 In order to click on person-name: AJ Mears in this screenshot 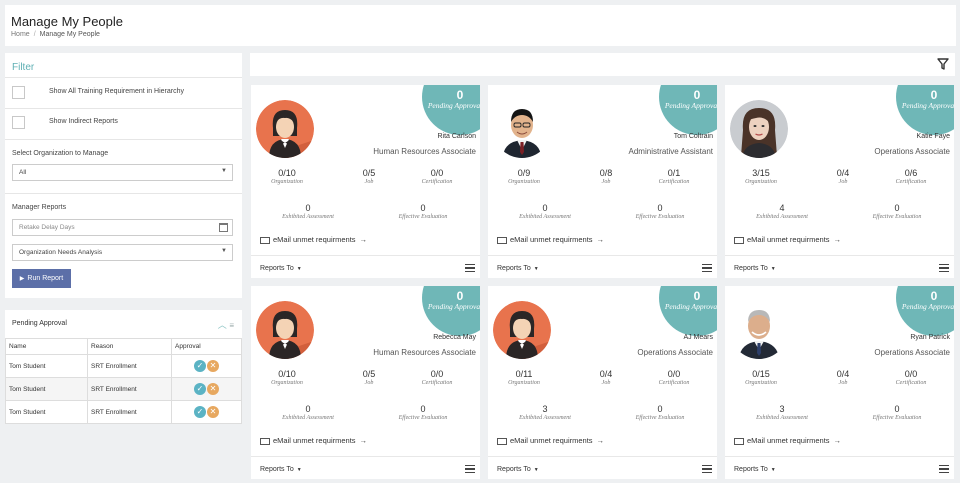, I will do `click(698, 337)`.